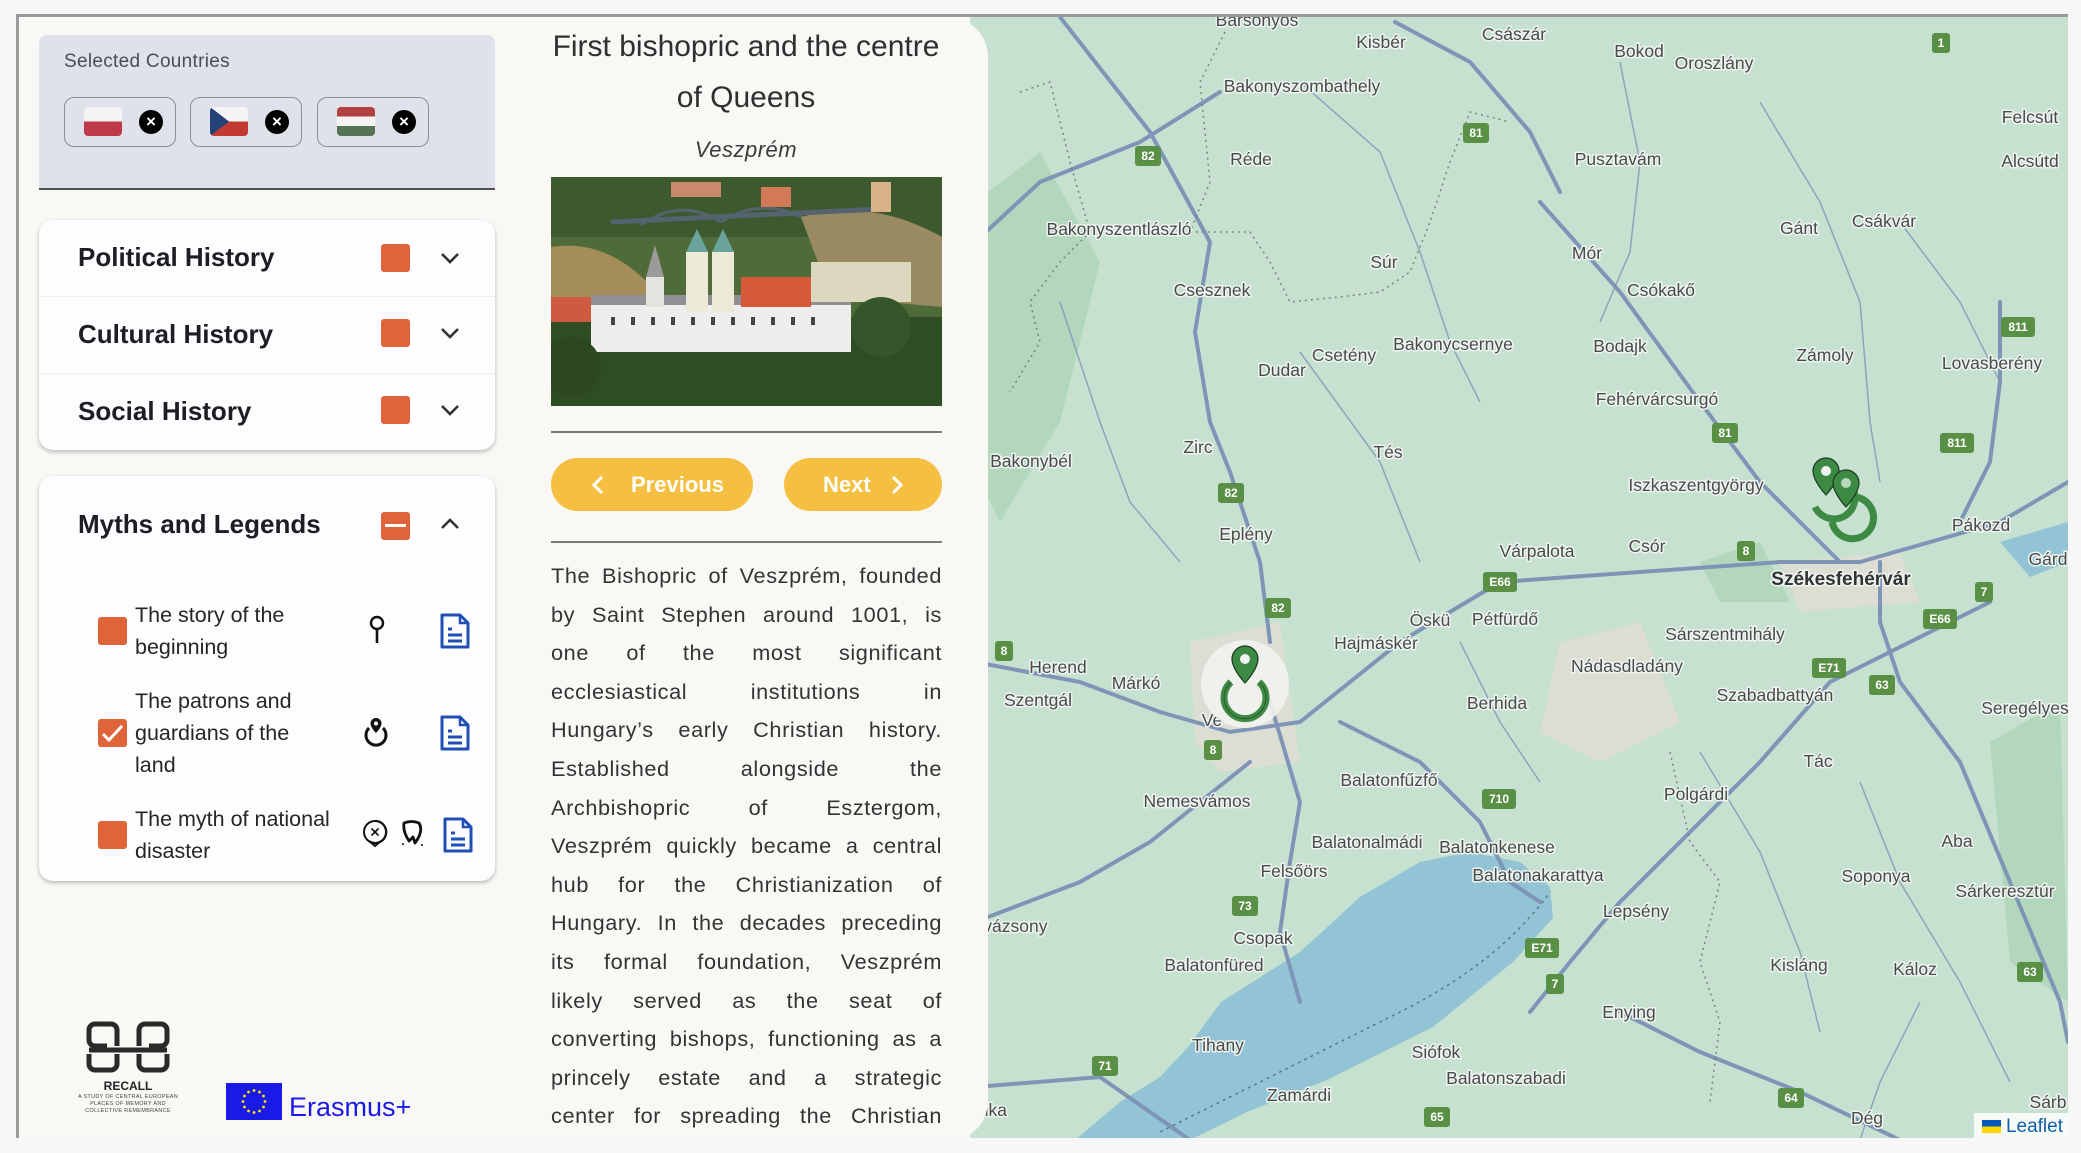 The image size is (2081, 1153). I want to click on detail-title: First bishopric and the centre of Queens, so click(746, 72).